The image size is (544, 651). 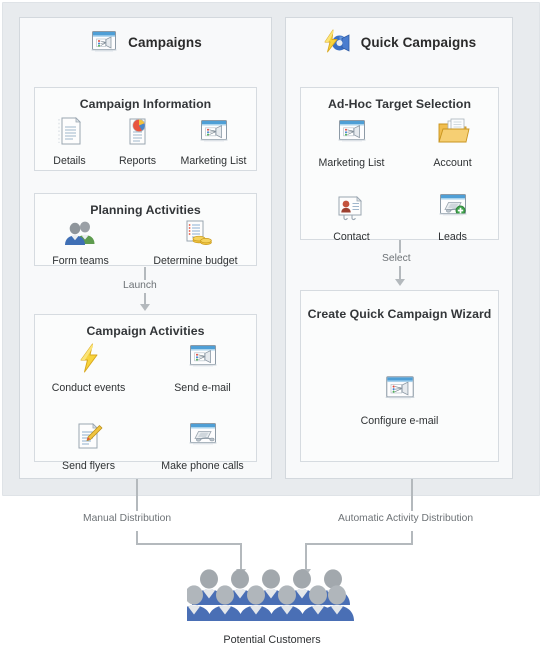 I want to click on tile-label: Send e-mail, so click(x=202, y=388).